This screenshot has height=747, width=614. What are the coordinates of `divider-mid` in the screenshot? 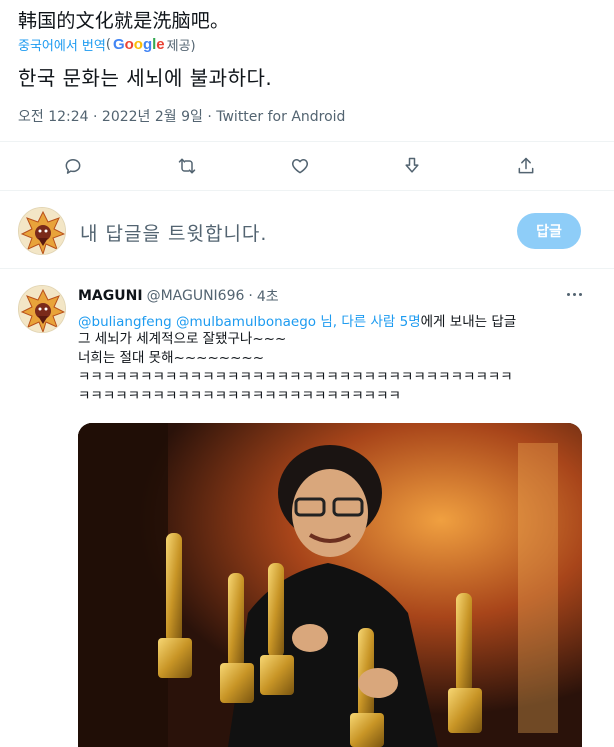 It's located at (307, 190).